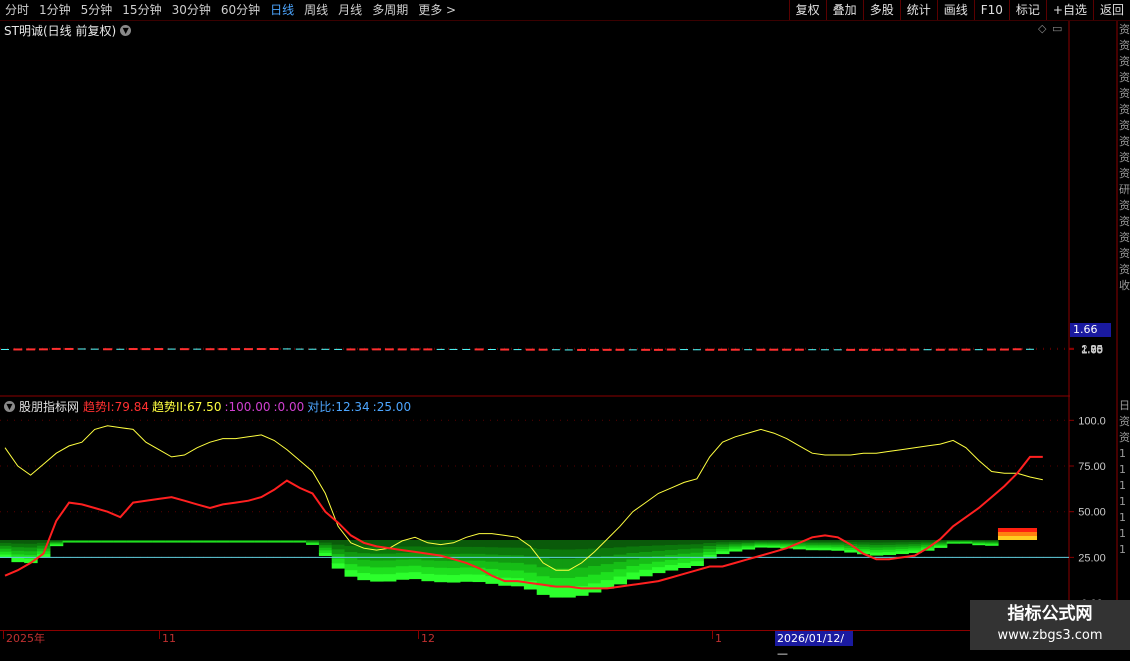 This screenshot has height=661, width=1130. Describe the element at coordinates (350, 10) in the screenshot. I see `tab-period-8: 月线` at that location.